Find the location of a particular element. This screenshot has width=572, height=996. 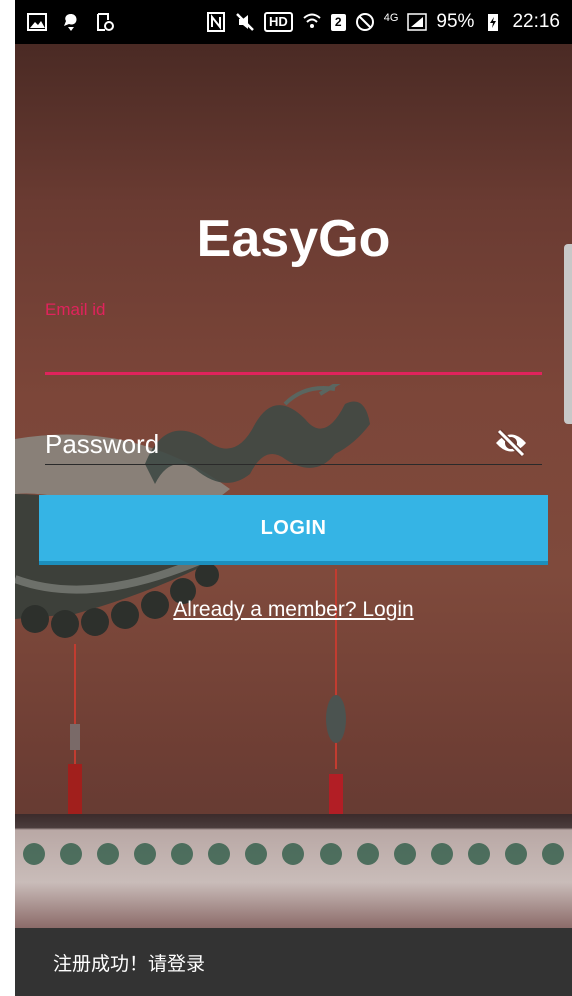

app-notification-icon is located at coordinates (71, 22).